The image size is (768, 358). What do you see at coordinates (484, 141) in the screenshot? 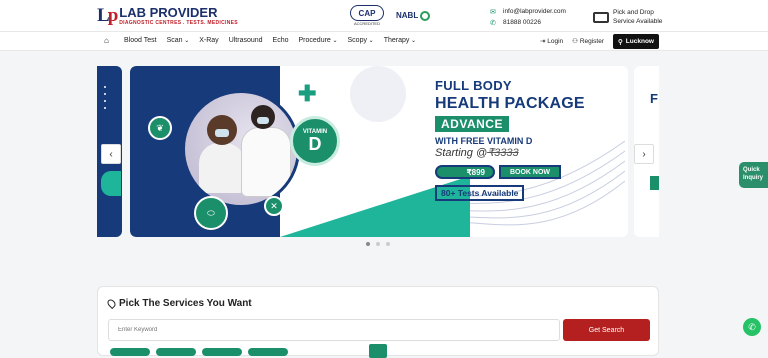
I see `banner-line-4: WITH FREE VITAMIN D` at bounding box center [484, 141].